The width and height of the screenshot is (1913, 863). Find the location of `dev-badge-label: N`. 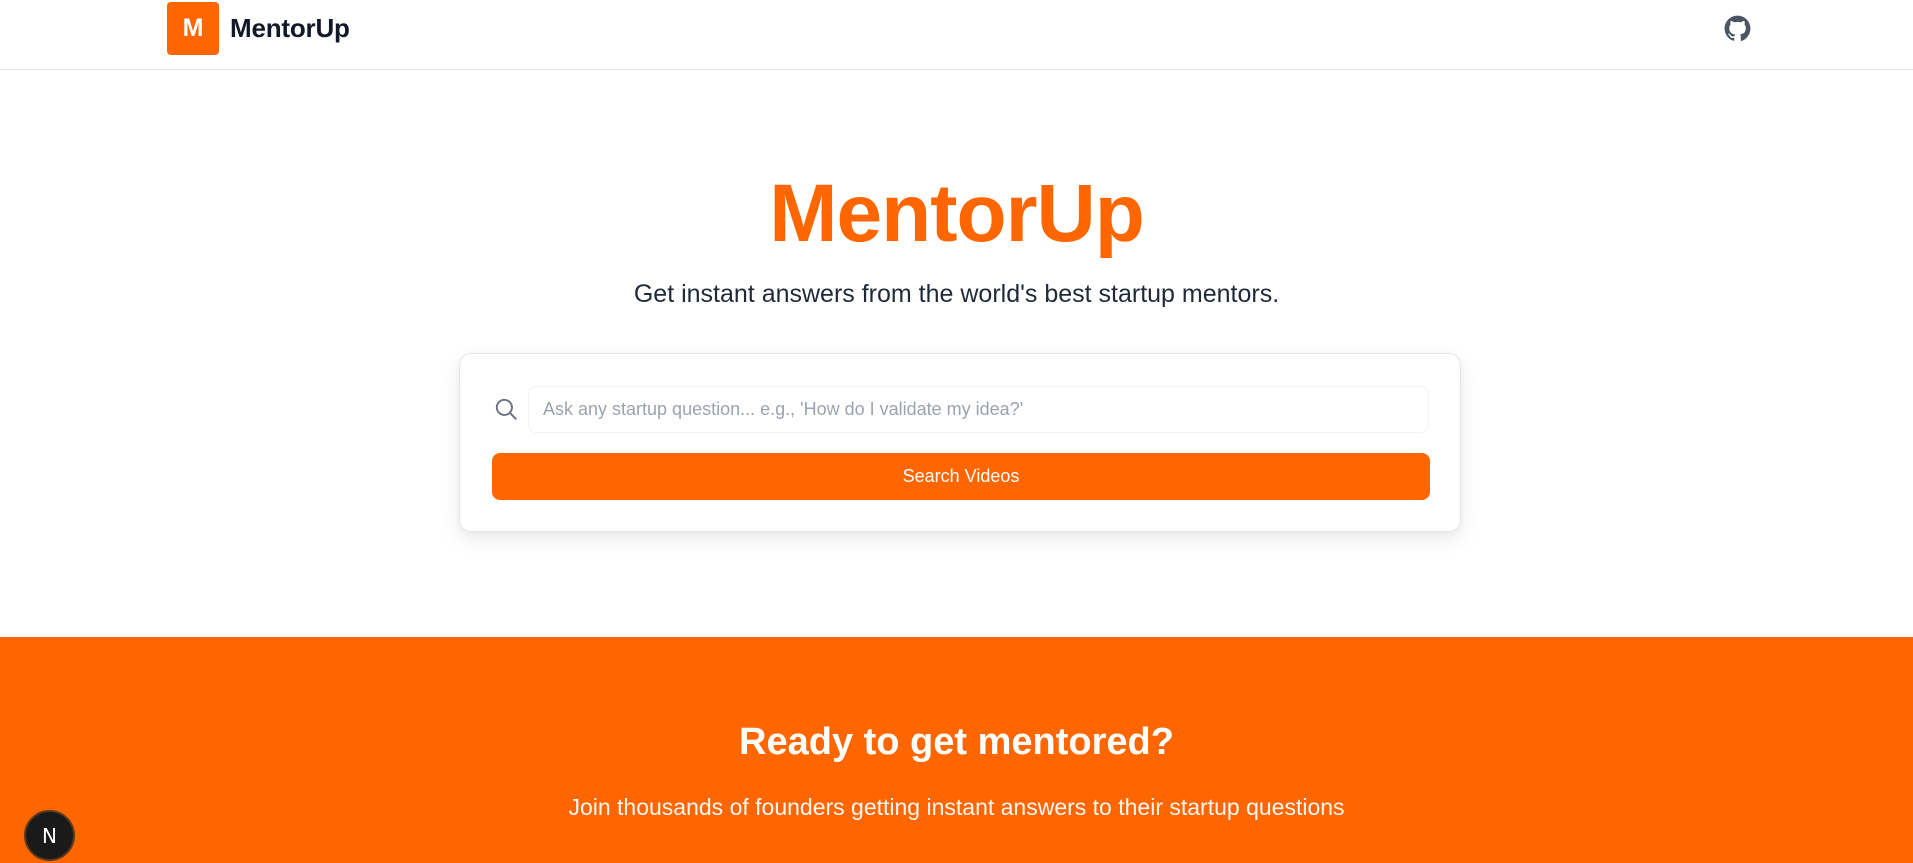

dev-badge-label: N is located at coordinates (49, 835).